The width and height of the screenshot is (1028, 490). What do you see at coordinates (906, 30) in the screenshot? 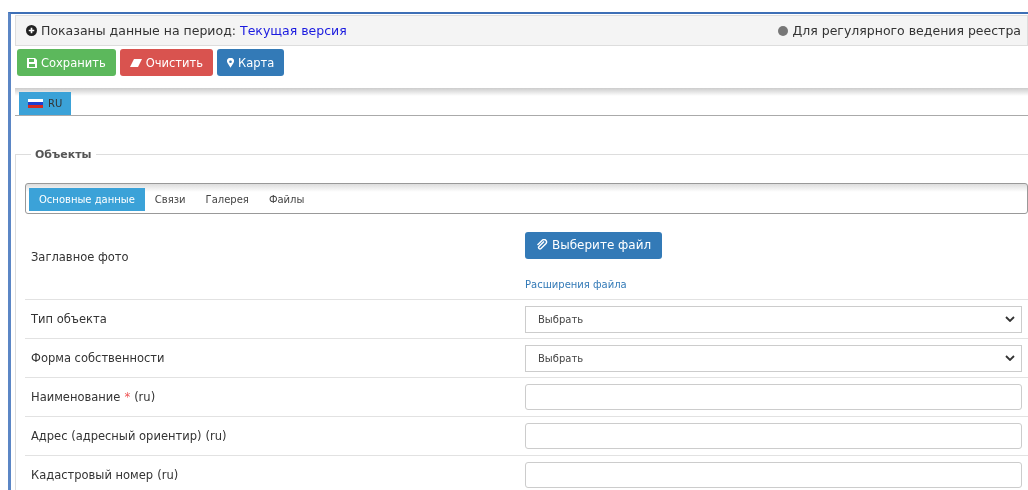
I see `mode-label: Для регулярного ведения реестра` at bounding box center [906, 30].